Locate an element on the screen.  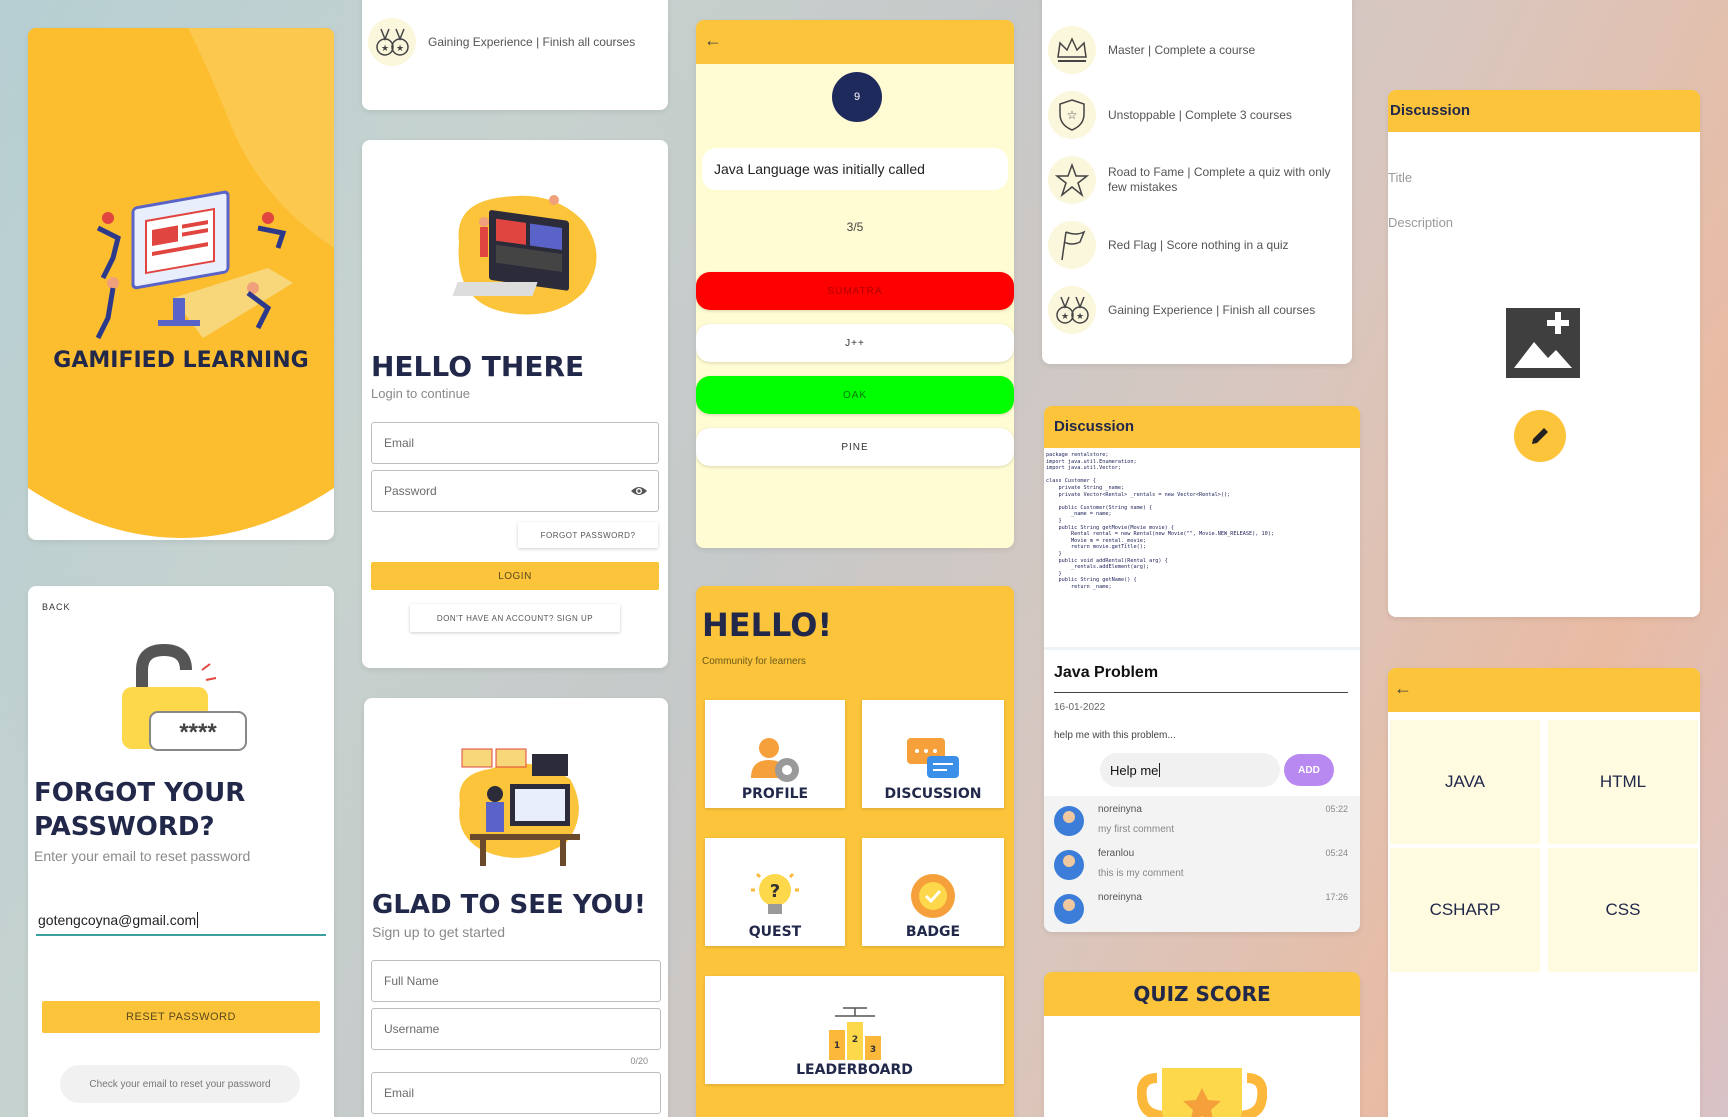
podium-icon: 1 2 3 is located at coordinates (854, 1033).